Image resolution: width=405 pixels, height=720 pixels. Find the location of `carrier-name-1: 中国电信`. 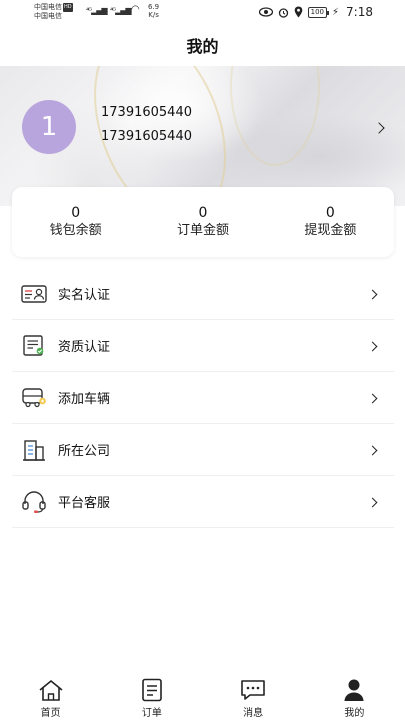

carrier-name-1: 中国电信 is located at coordinates (48, 7).